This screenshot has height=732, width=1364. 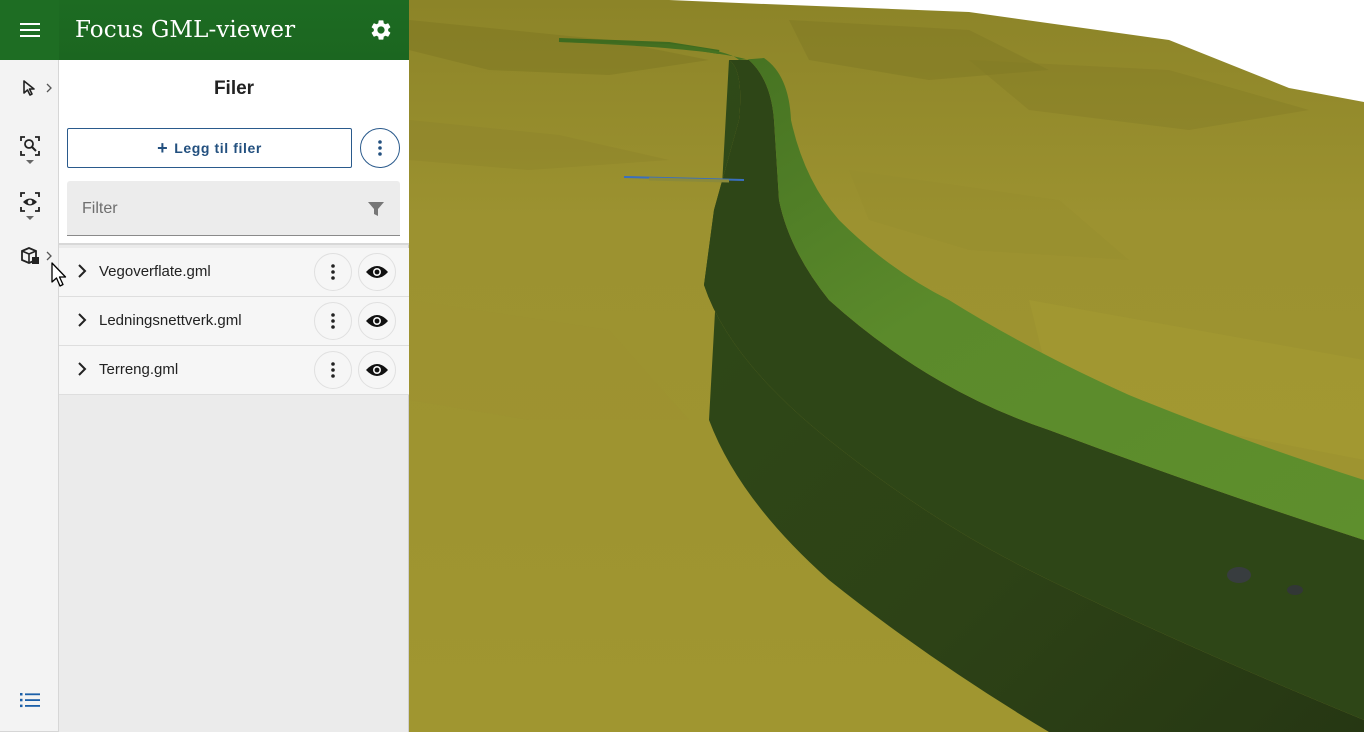 I want to click on panel-more-button, so click(x=380, y=148).